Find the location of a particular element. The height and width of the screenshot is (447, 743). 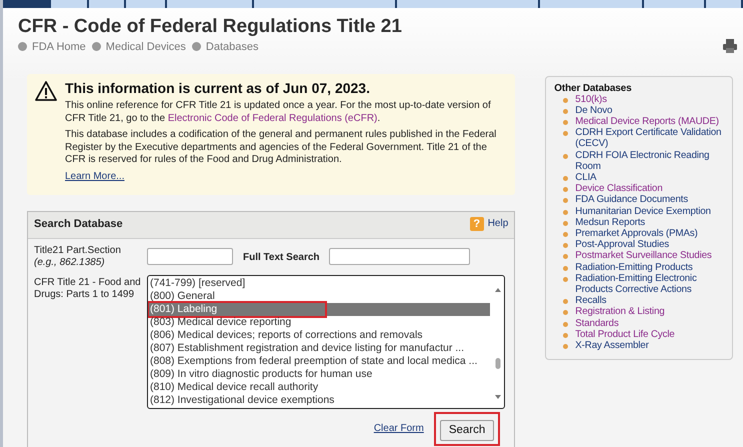

print-icon is located at coordinates (730, 46).